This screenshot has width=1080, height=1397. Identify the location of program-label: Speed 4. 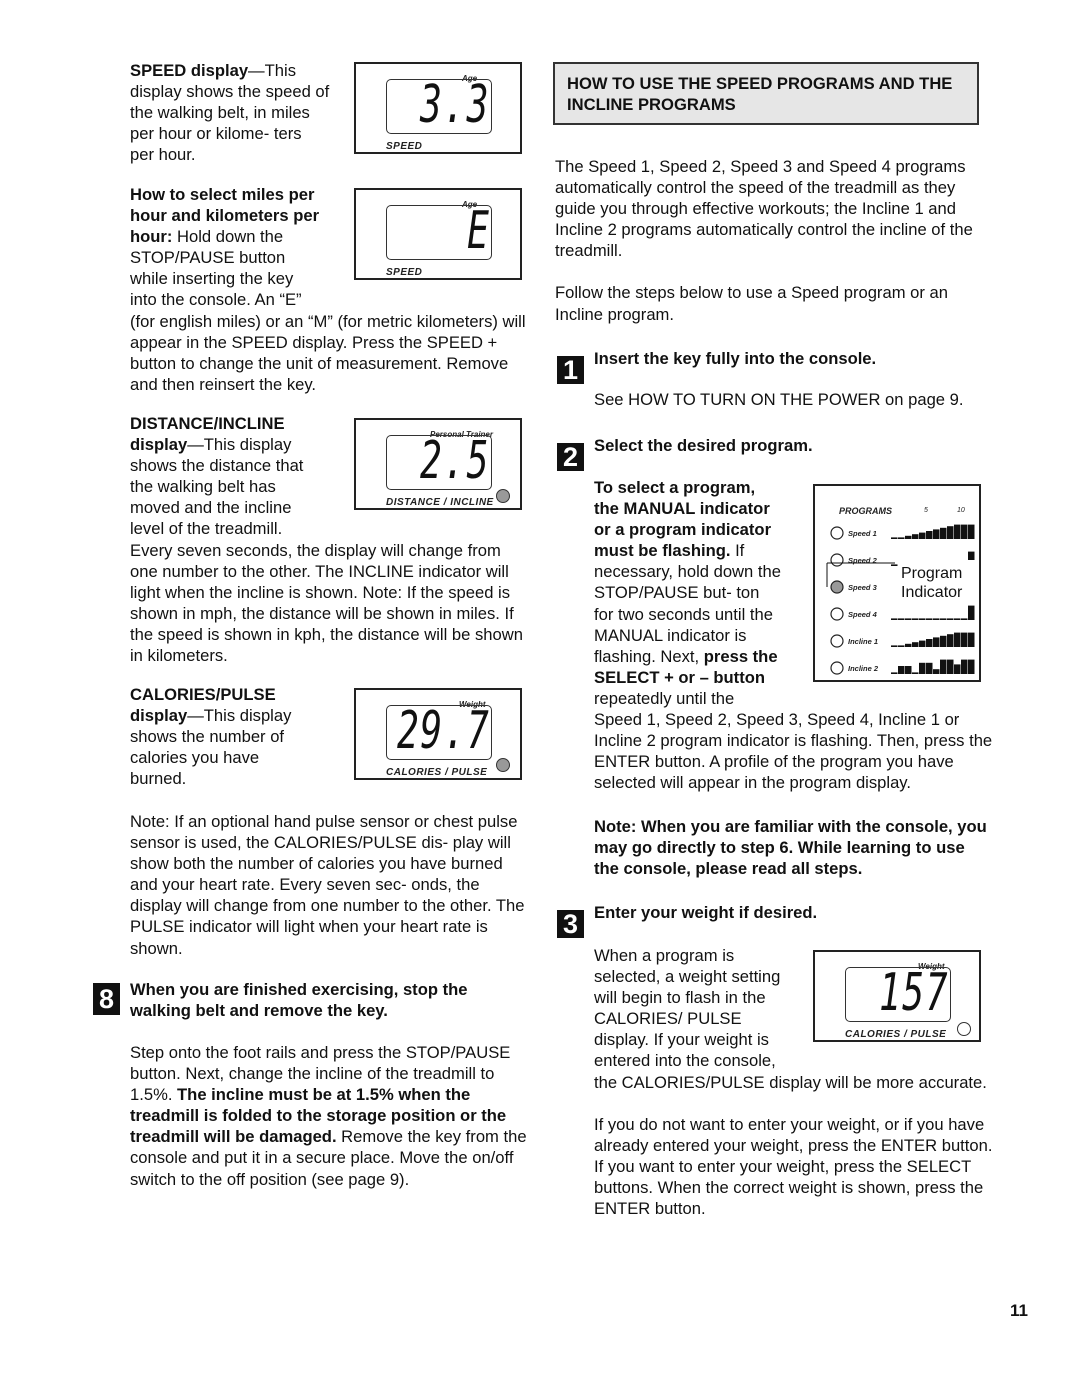
(863, 614).